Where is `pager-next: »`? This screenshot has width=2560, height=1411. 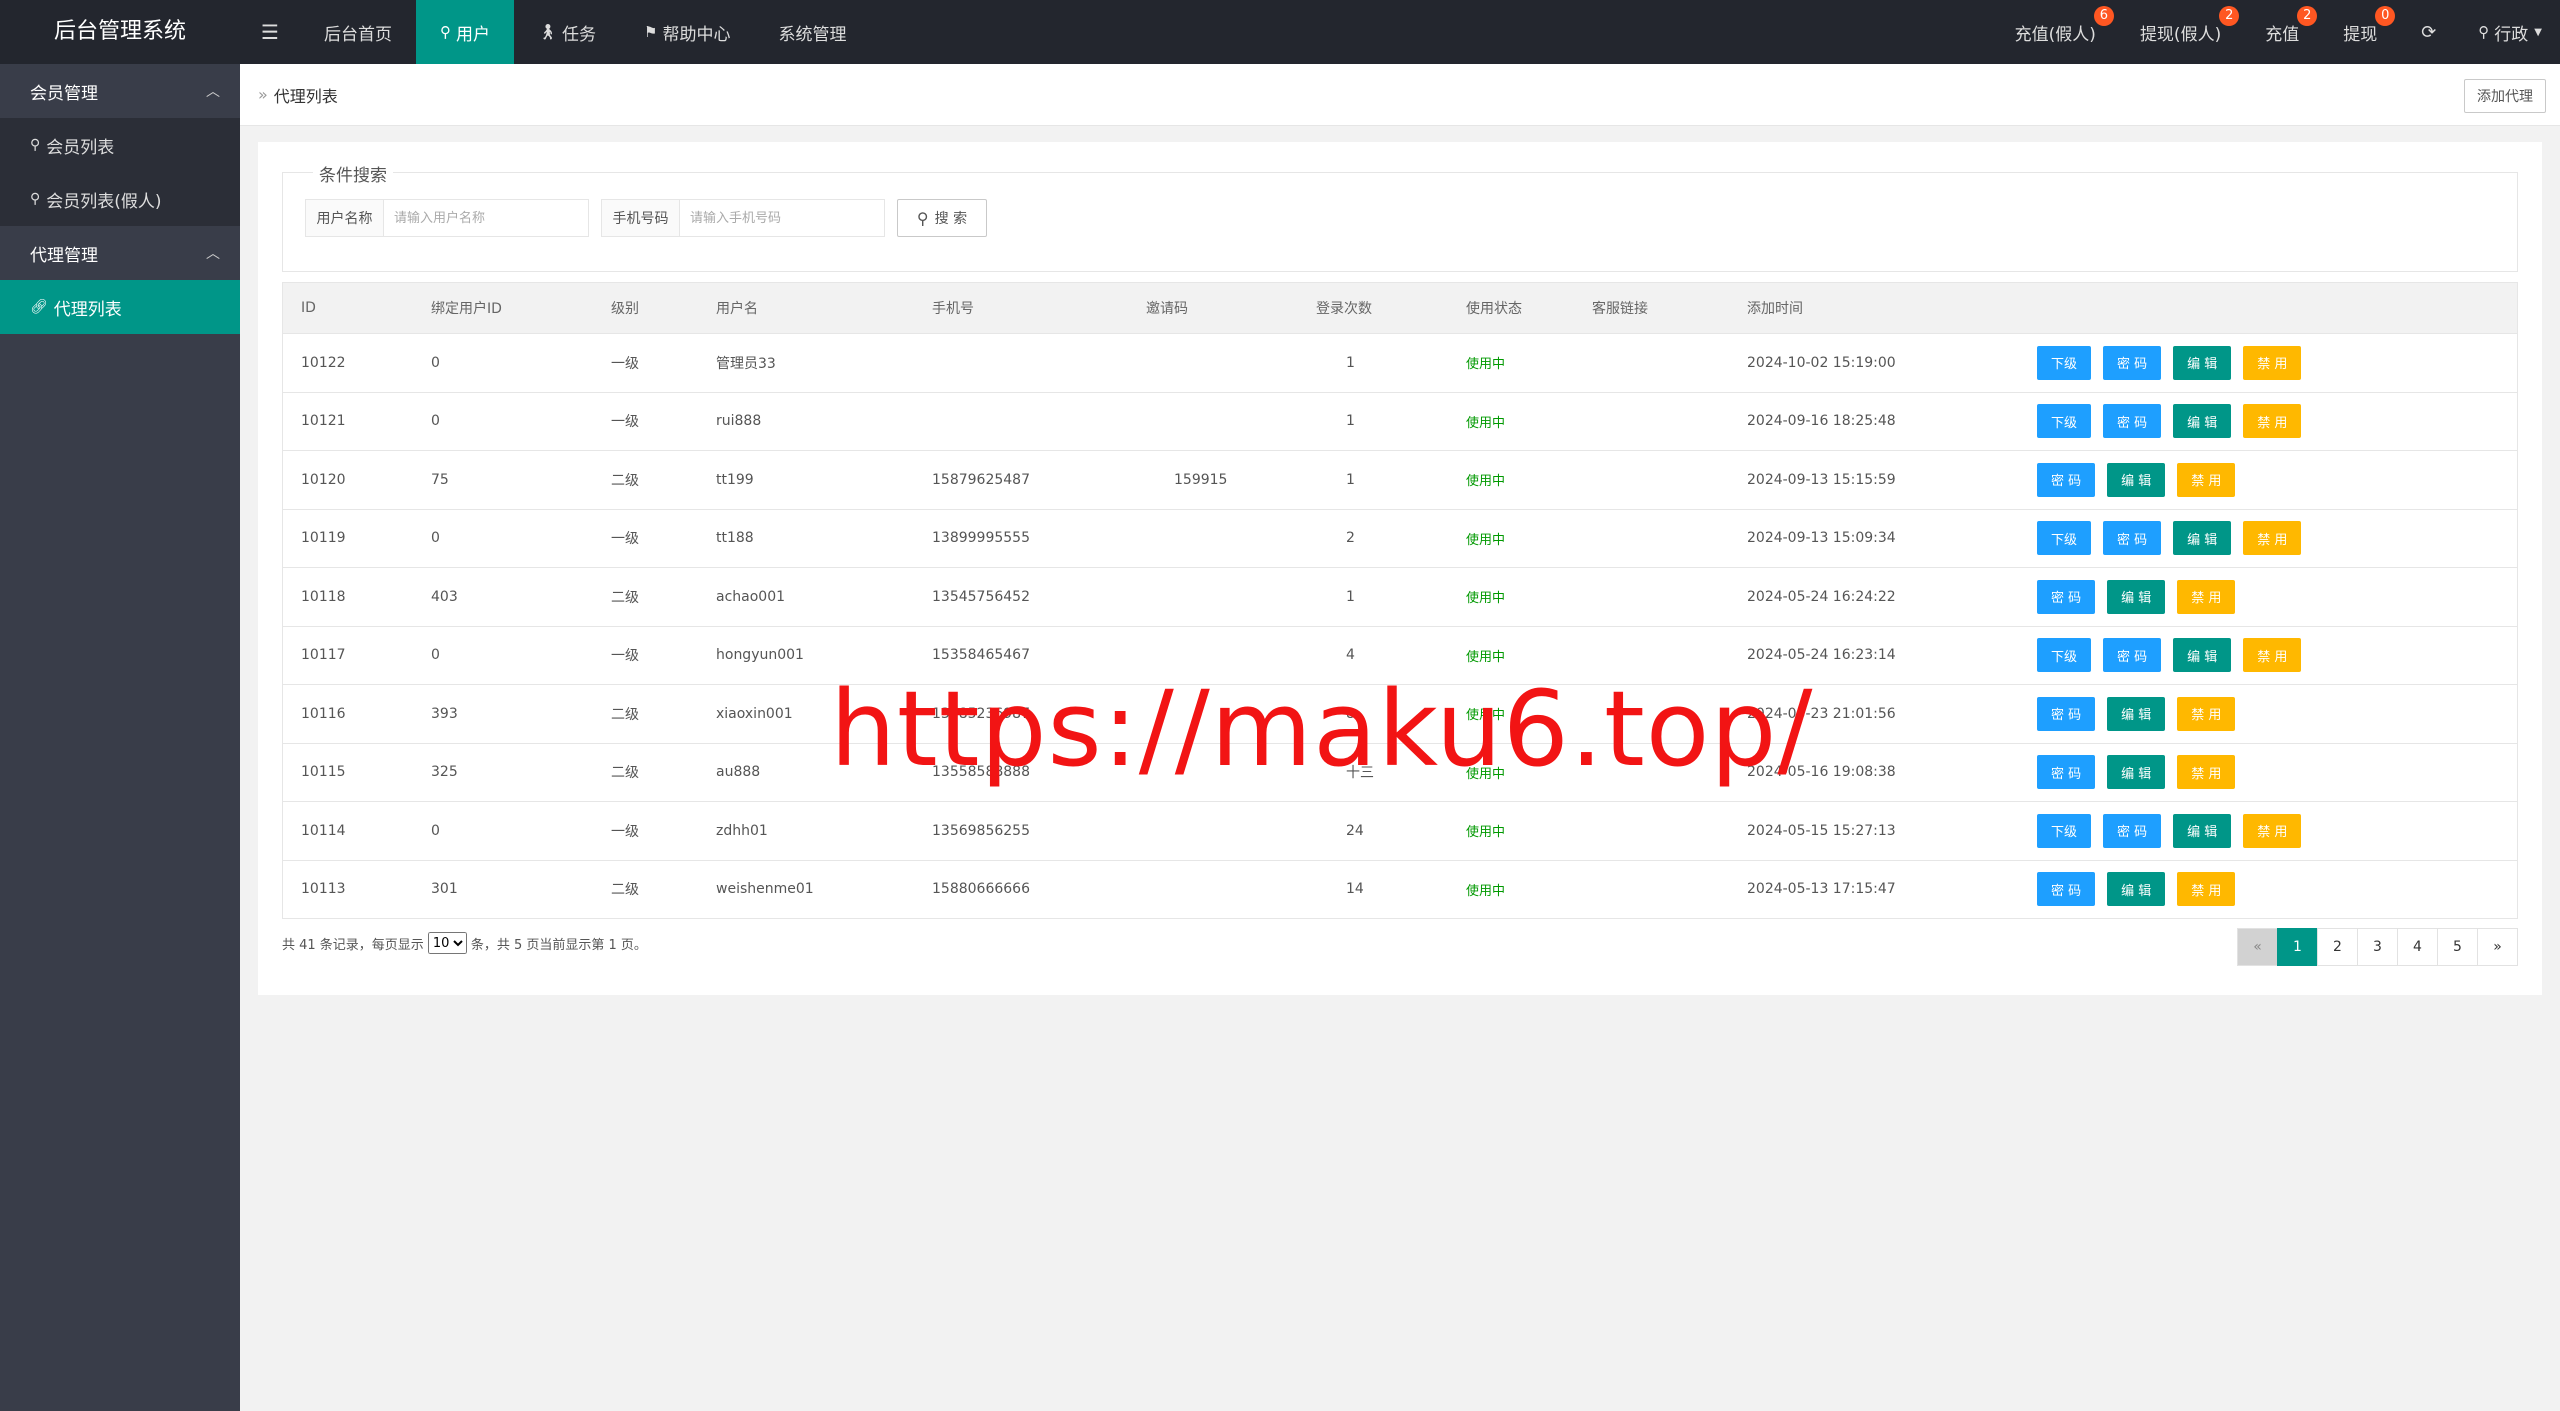
pager-next: » is located at coordinates (2497, 947).